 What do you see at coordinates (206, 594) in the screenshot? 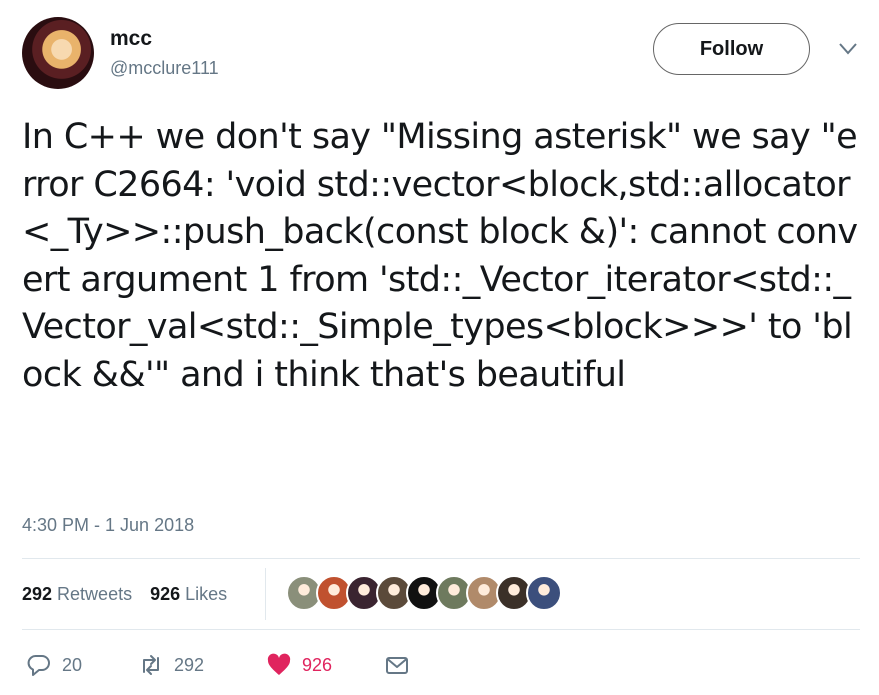
I see `likes-label: Likes` at bounding box center [206, 594].